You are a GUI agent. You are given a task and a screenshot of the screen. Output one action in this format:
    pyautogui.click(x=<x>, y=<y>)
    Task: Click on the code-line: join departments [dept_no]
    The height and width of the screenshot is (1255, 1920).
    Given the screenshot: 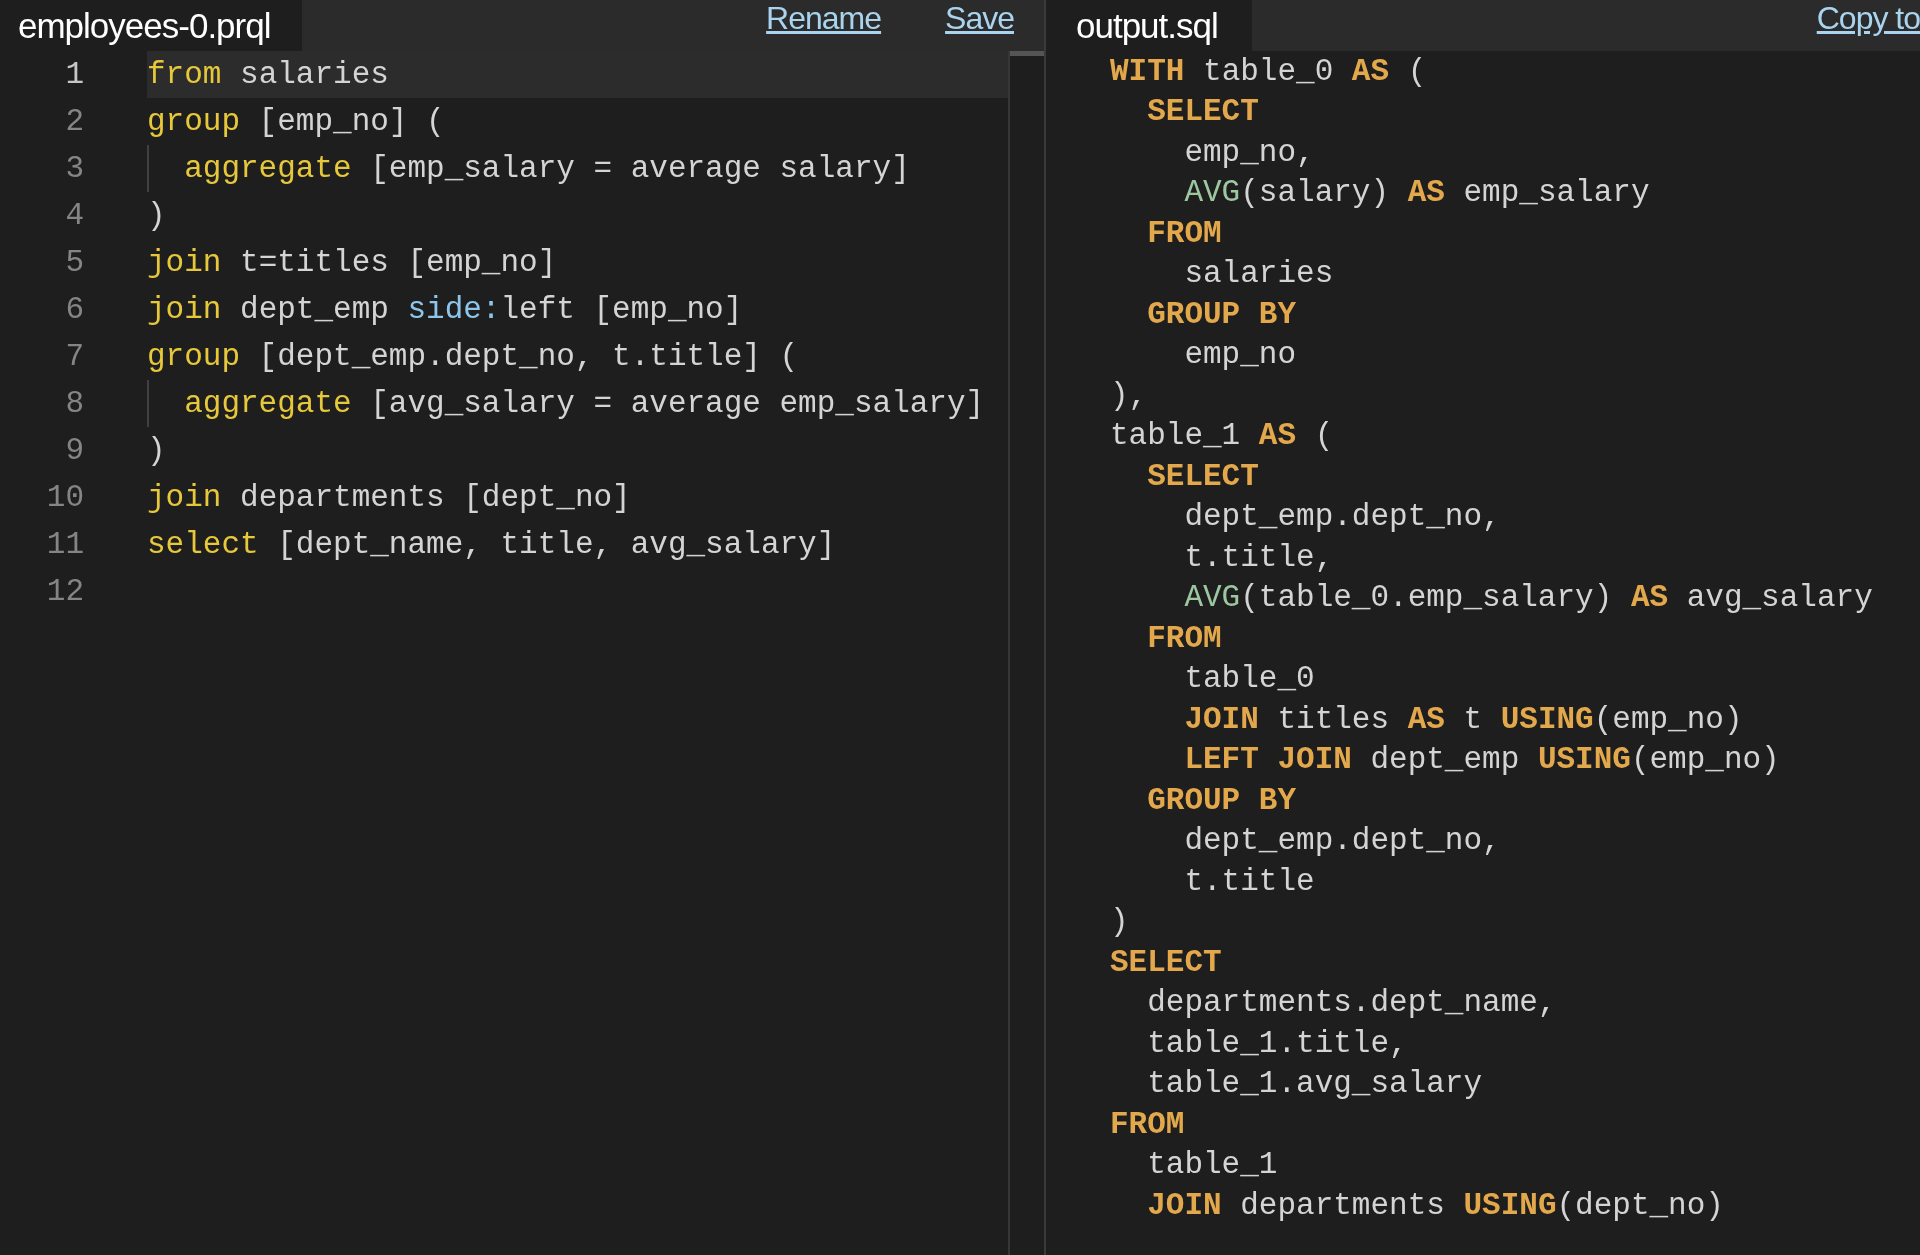 What is the action you would take?
    pyautogui.click(x=389, y=498)
    